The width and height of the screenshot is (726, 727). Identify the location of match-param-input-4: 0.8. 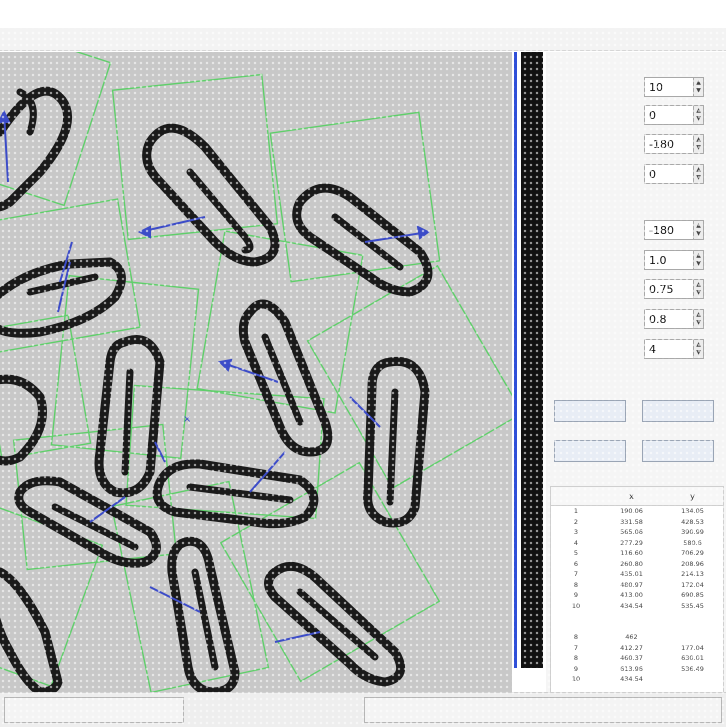
(669, 319).